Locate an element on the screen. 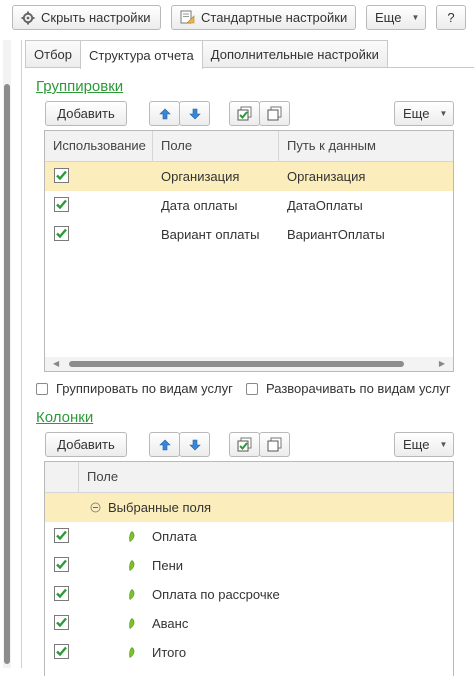 The width and height of the screenshot is (474, 676). columns-uncheck-all-button is located at coordinates (274, 444).